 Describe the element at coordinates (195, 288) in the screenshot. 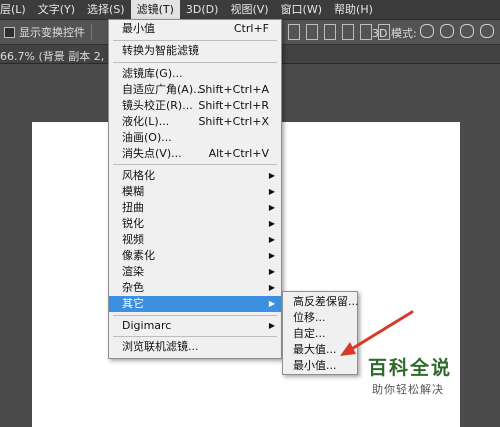

I see `menu-item-noise: 杂色 ▶` at that location.